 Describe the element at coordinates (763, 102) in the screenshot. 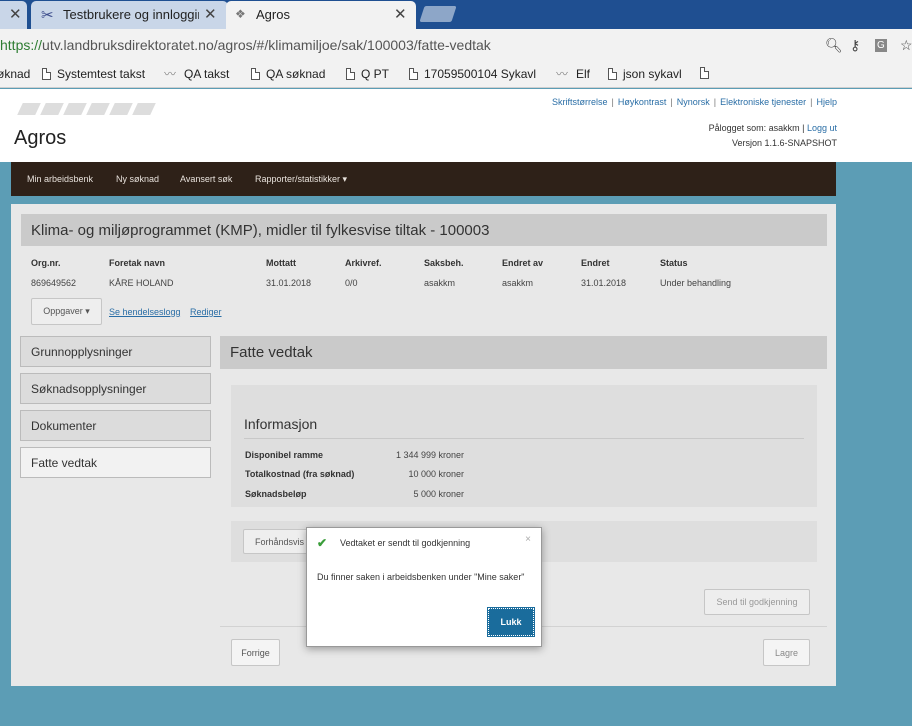

I see `e-services-link: Elektroniske tjenester` at that location.